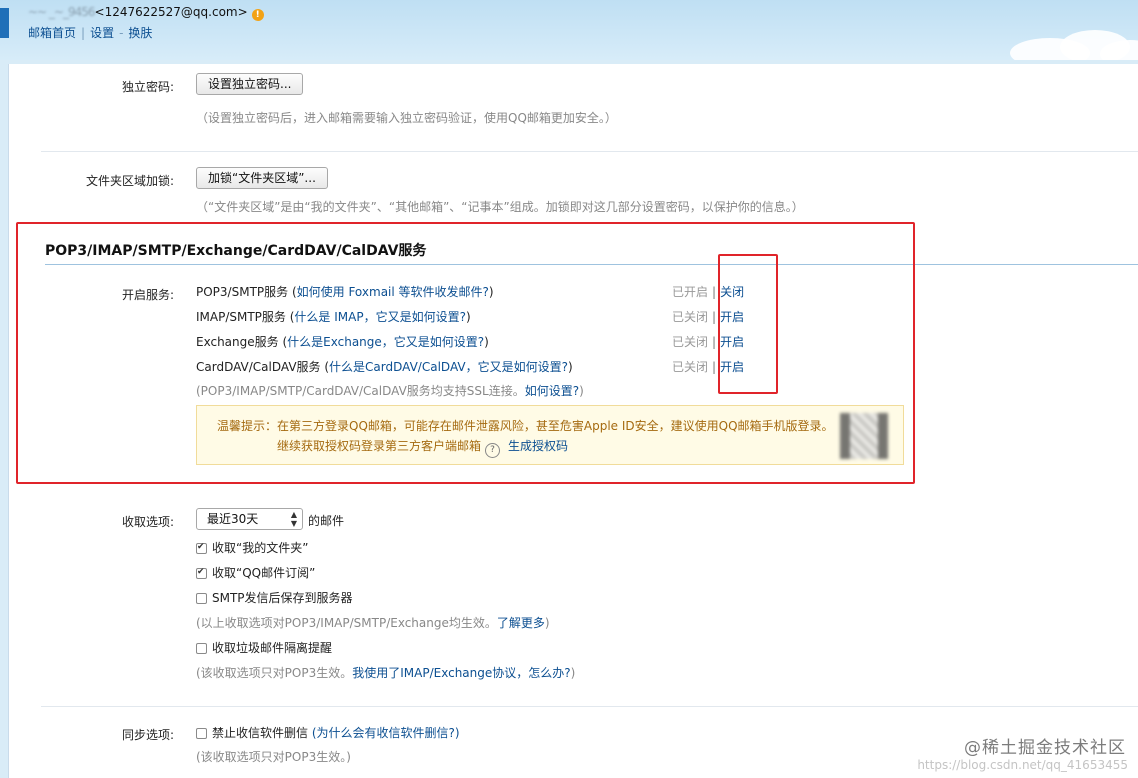  Describe the element at coordinates (233, 519) in the screenshot. I see `receive-range-value: 最近30天` at that location.